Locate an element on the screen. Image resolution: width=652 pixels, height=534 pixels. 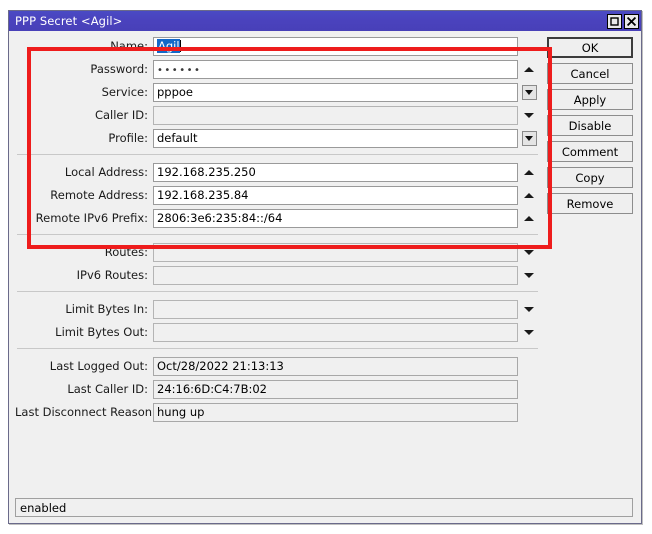
form-row: Service: pppoe is located at coordinates (277, 92).